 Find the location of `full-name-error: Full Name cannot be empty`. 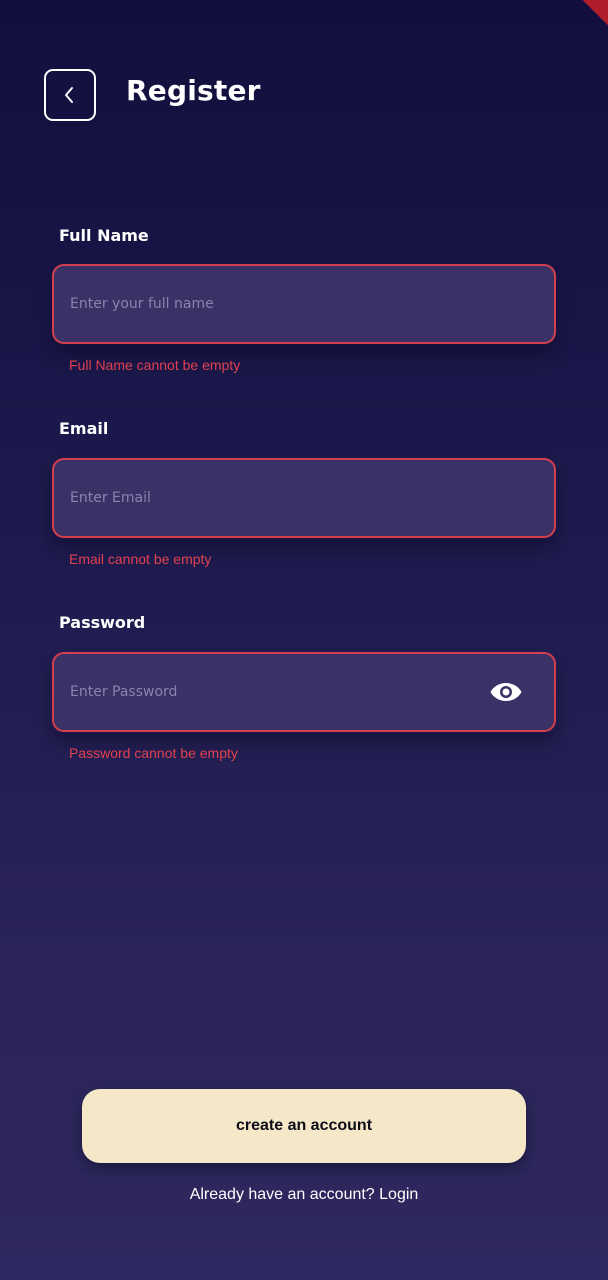

full-name-error: Full Name cannot be empty is located at coordinates (155, 365).